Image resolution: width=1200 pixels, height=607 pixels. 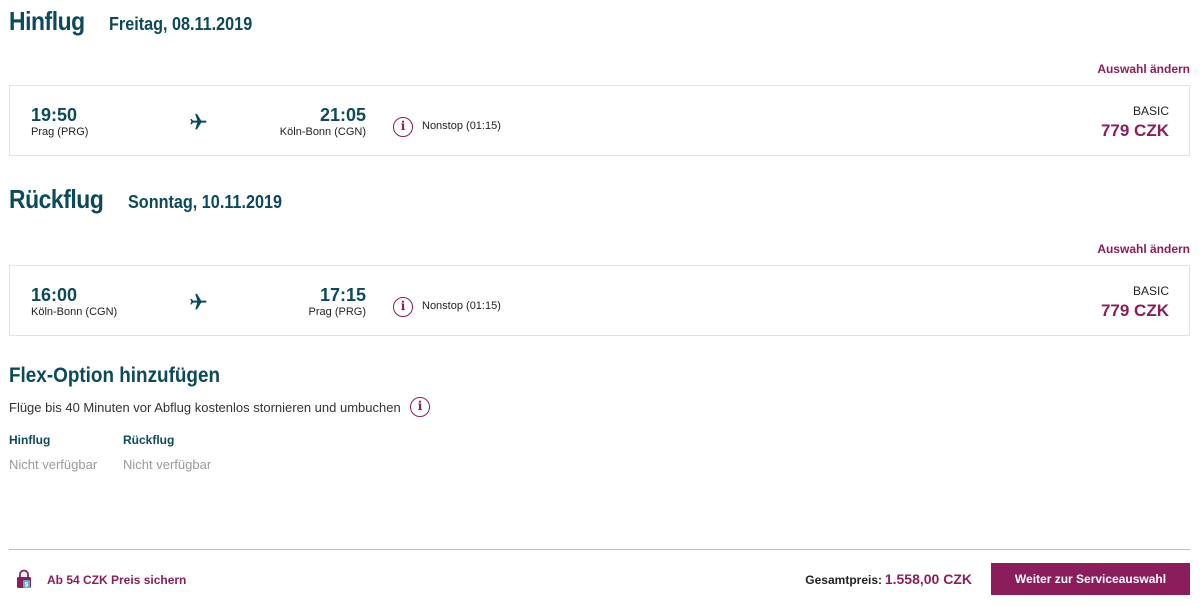 What do you see at coordinates (342, 115) in the screenshot?
I see `arrival-time: 21:05` at bounding box center [342, 115].